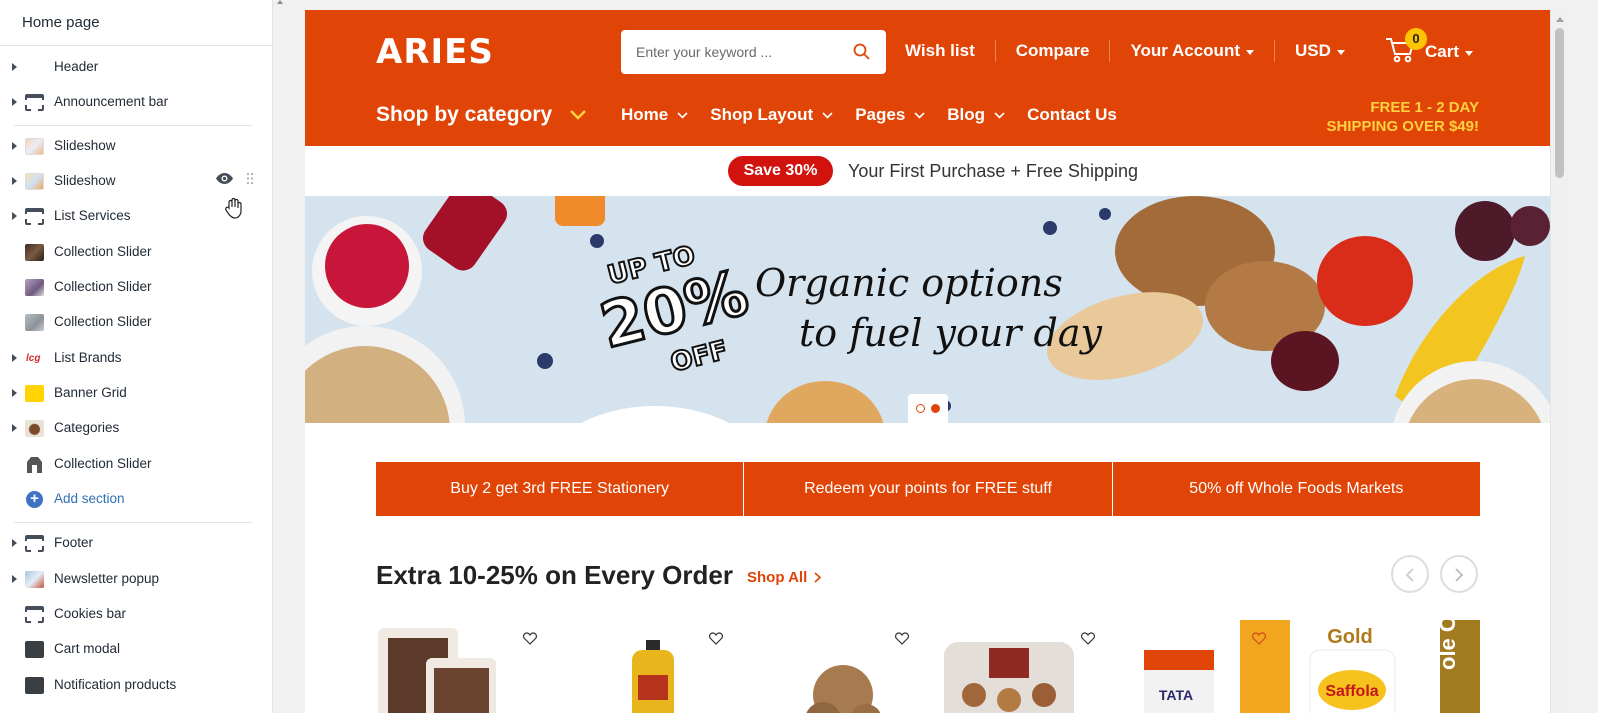 This screenshot has height=713, width=1598. What do you see at coordinates (136, 252) in the screenshot?
I see `section-collection-slider-1: Collection Slider` at bounding box center [136, 252].